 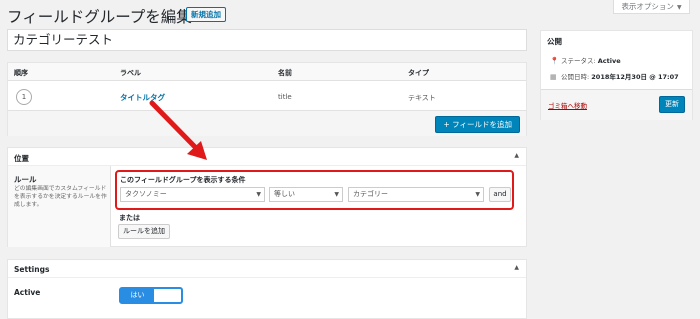 I want to click on rule-group-title: このフィールドグループを表示する条件, so click(x=183, y=180).